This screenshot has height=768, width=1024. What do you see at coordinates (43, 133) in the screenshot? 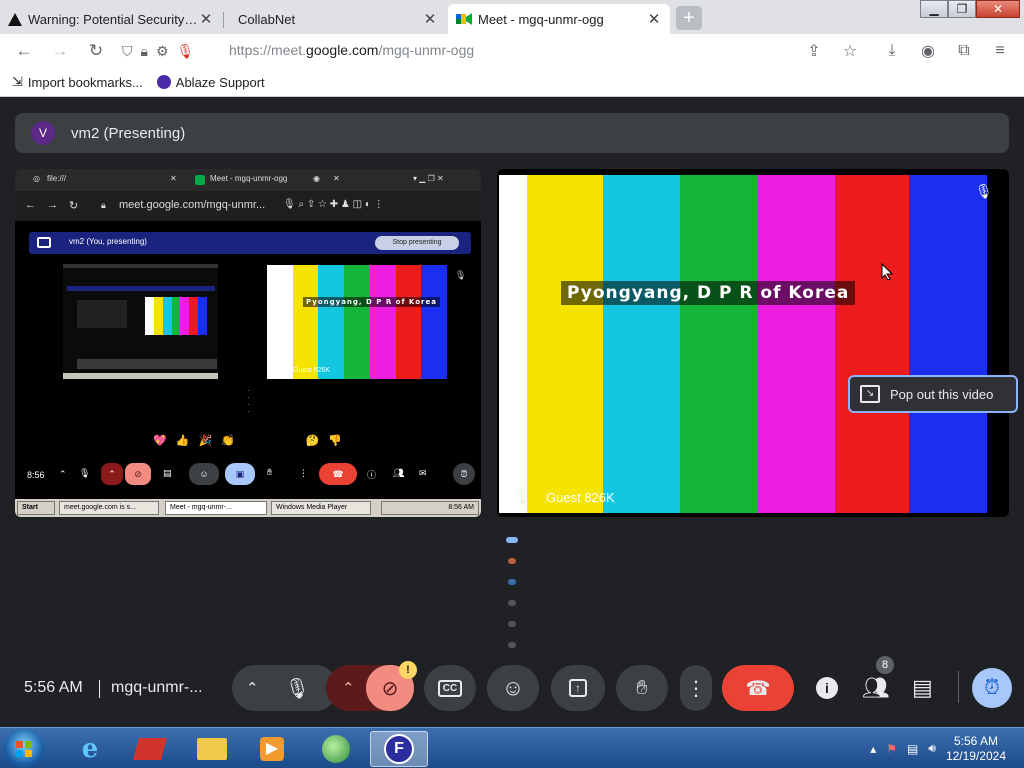
I see `avatar: V` at bounding box center [43, 133].